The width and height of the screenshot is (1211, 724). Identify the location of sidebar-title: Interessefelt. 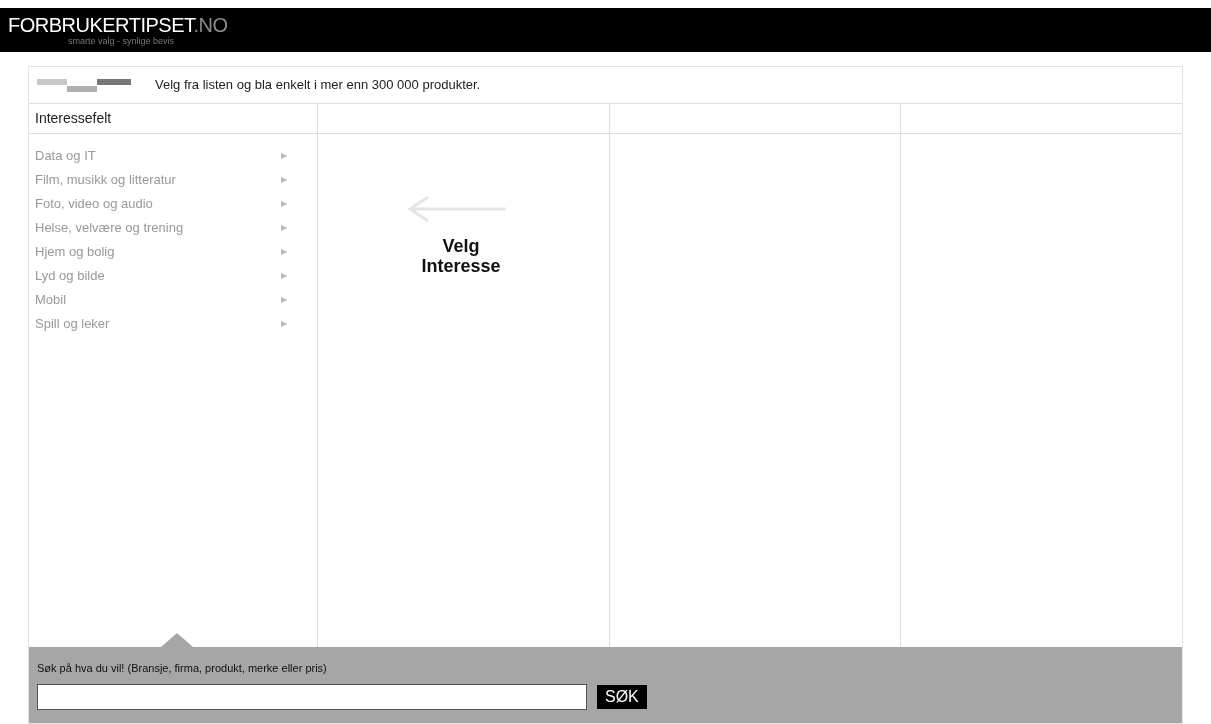
(73, 118).